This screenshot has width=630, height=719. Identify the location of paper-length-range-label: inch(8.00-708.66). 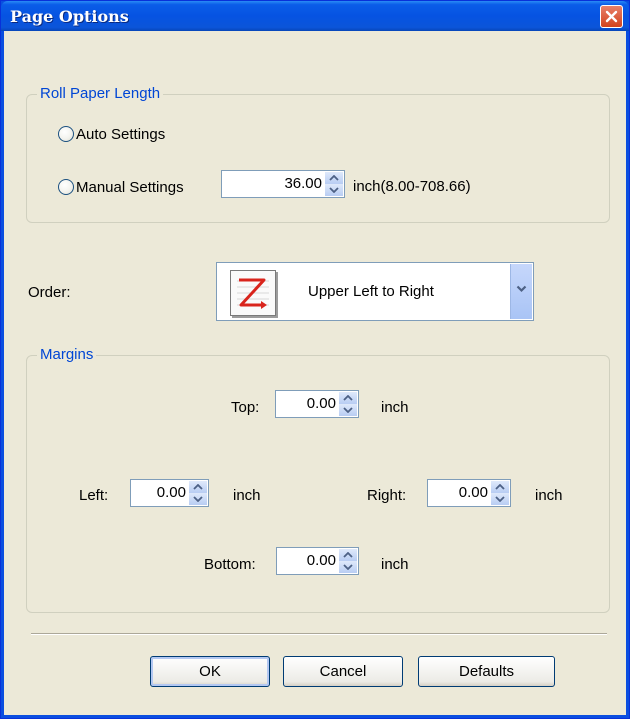
(412, 186).